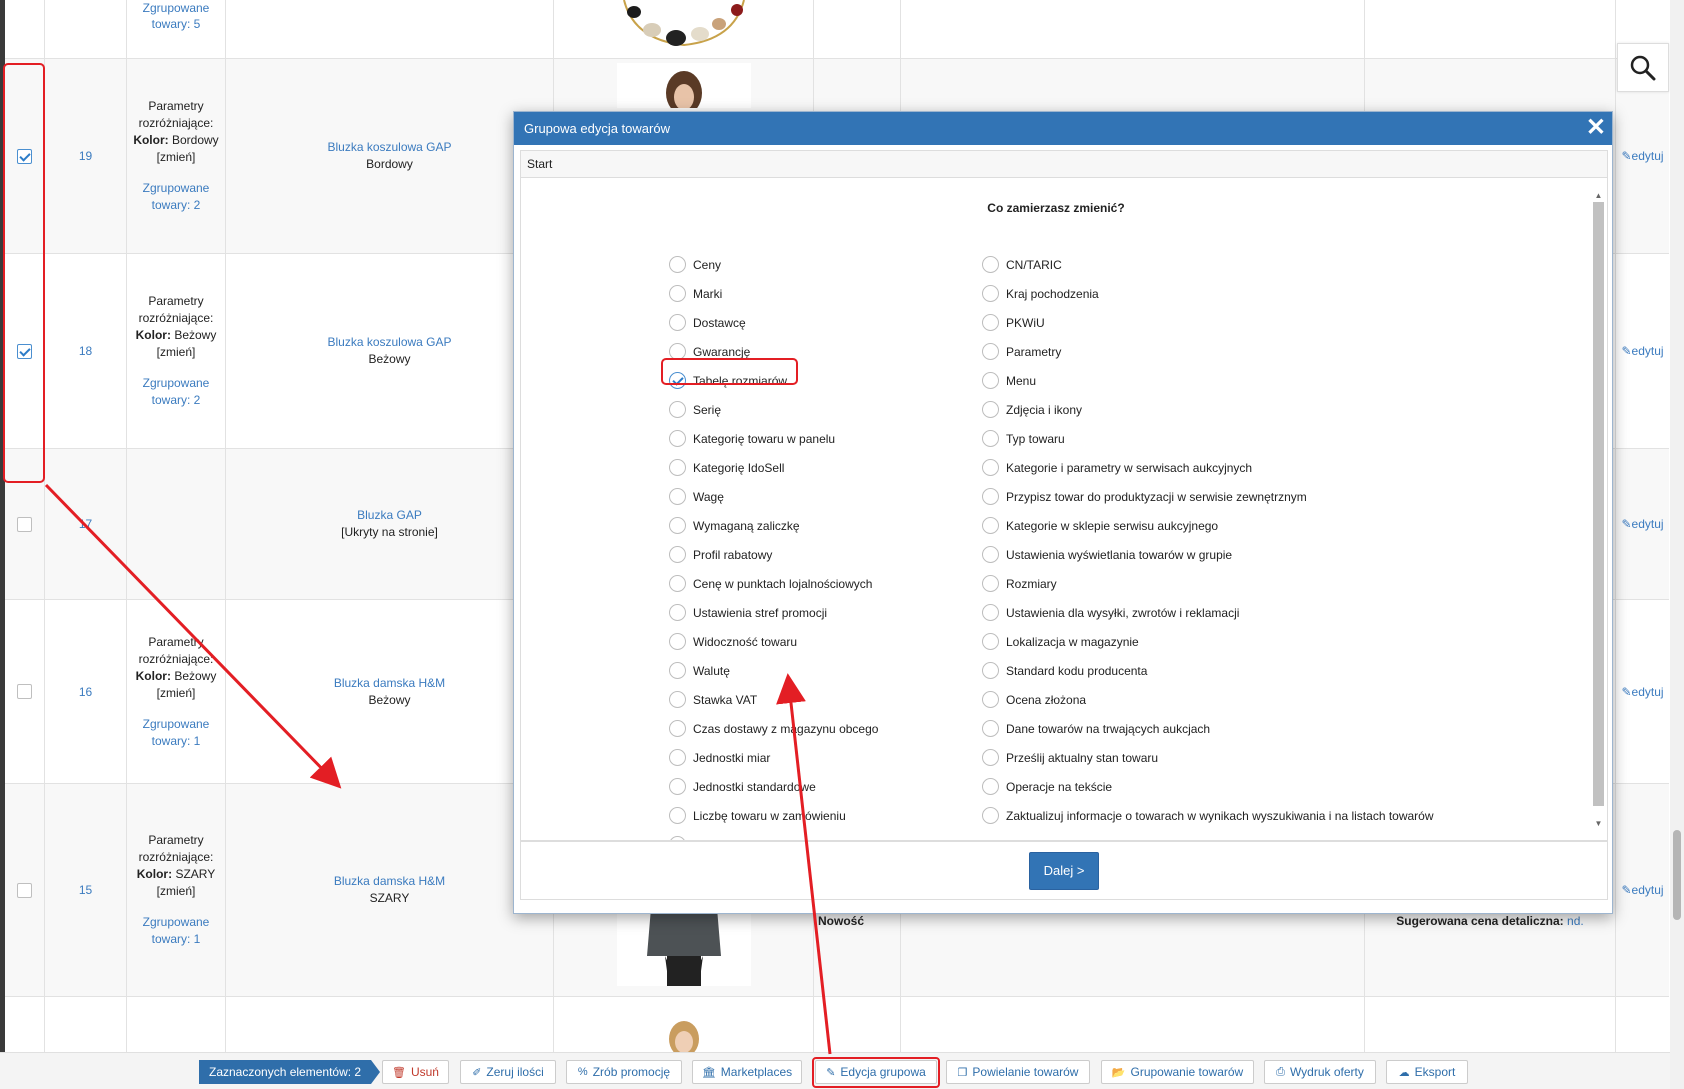  Describe the element at coordinates (1677, 544) in the screenshot. I see `page-scrollbar` at that location.